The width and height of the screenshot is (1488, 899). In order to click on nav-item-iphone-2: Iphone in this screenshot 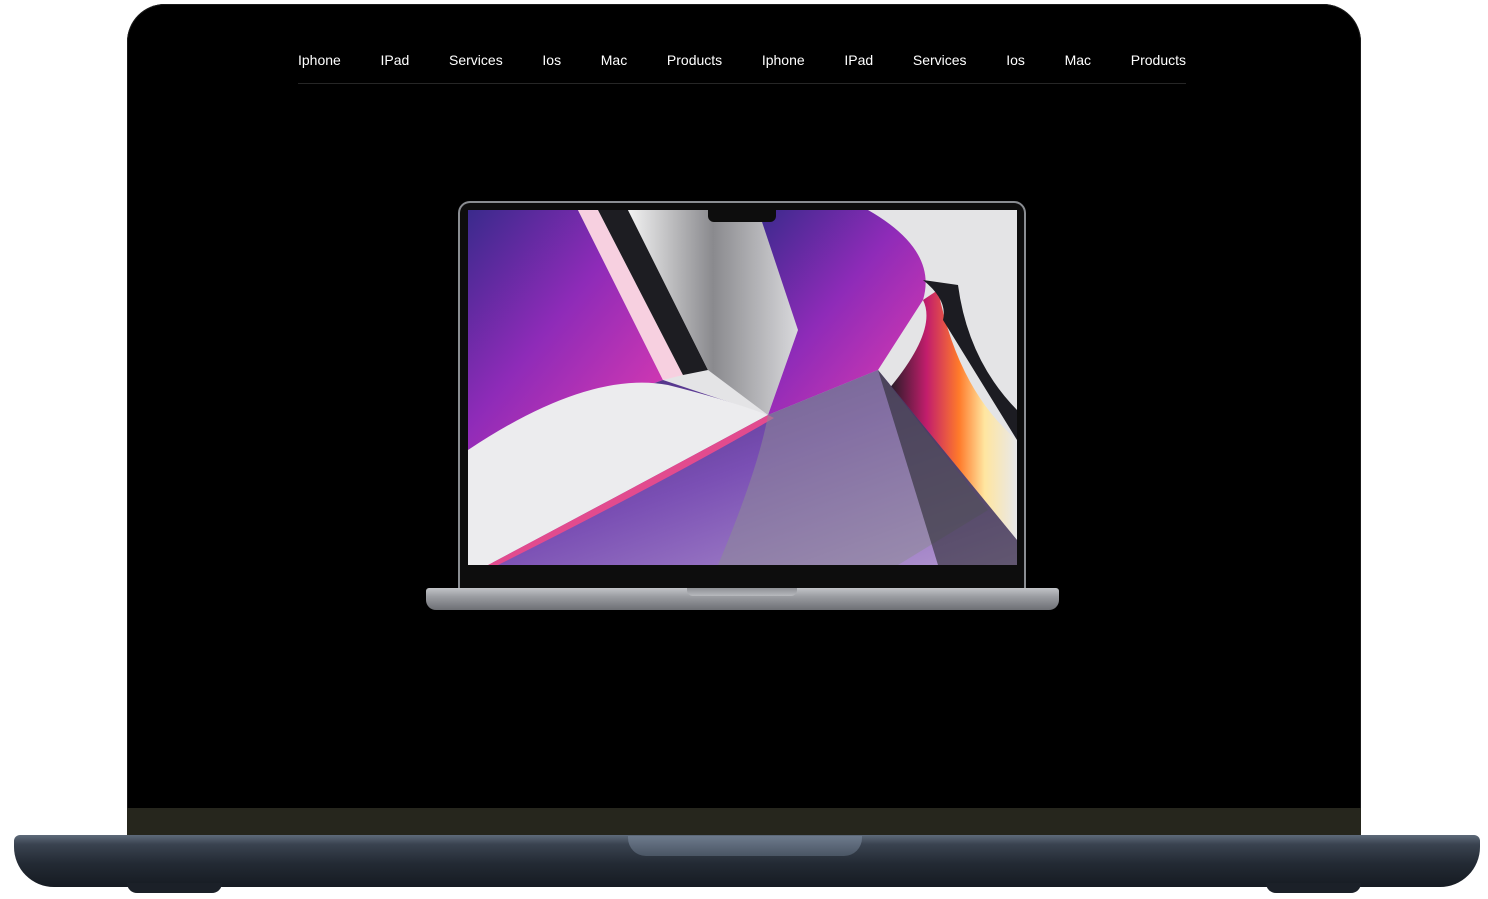, I will do `click(783, 61)`.